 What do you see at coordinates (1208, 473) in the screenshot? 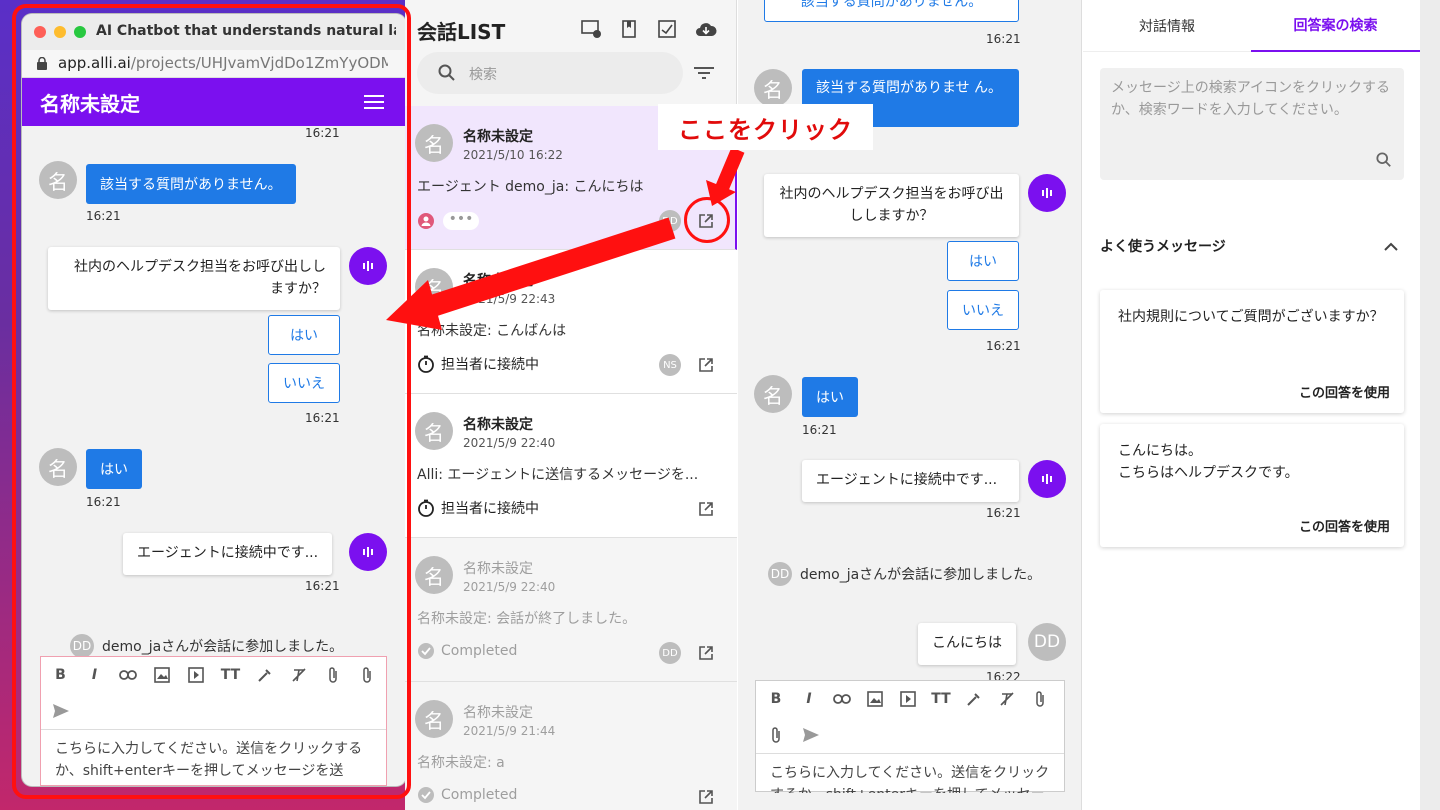
I see `frequent-message-line: こちらはヘルプデスクです。` at bounding box center [1208, 473].